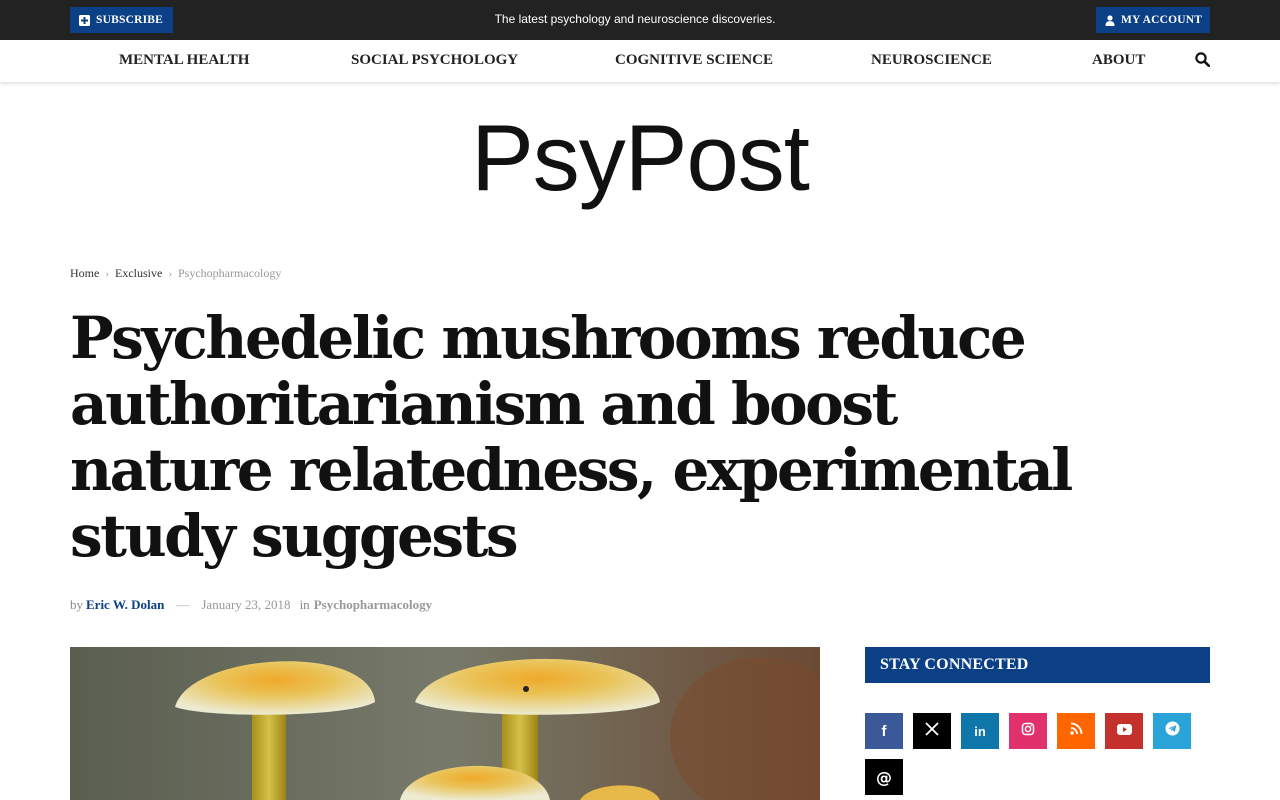  Describe the element at coordinates (931, 60) in the screenshot. I see `nav-item-neuroscience: NEUROSCIENCE` at that location.